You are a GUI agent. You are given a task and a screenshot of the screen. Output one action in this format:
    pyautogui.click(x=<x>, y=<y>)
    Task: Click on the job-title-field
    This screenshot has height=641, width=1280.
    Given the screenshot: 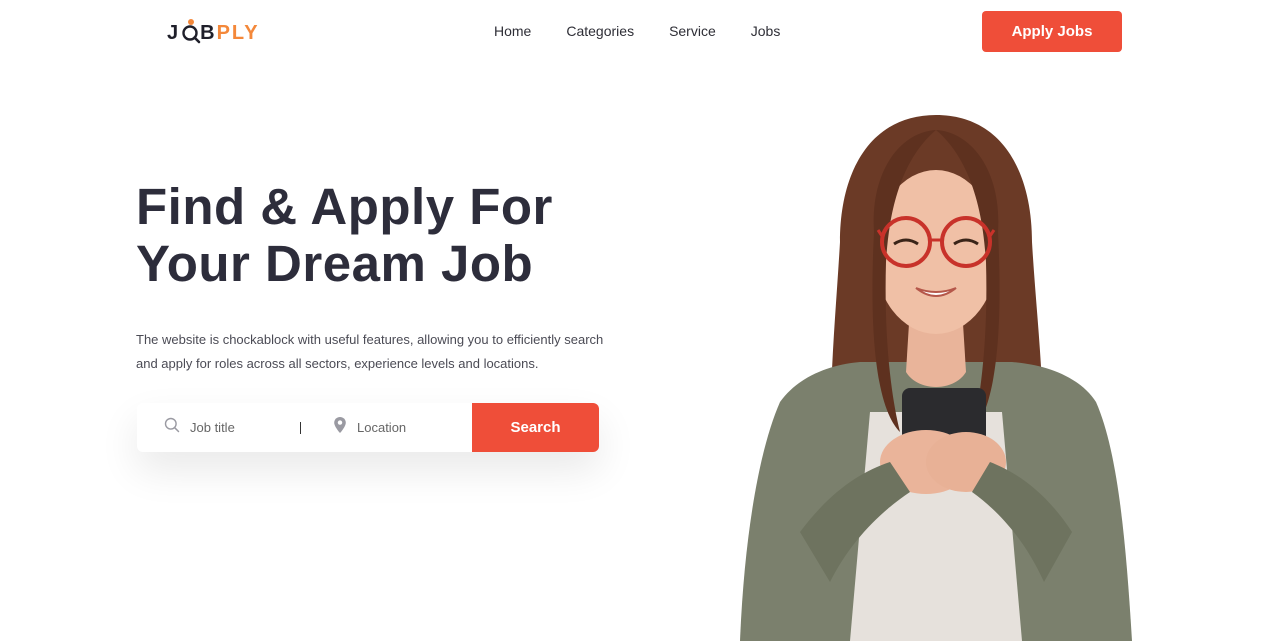 What is the action you would take?
    pyautogui.click(x=223, y=427)
    